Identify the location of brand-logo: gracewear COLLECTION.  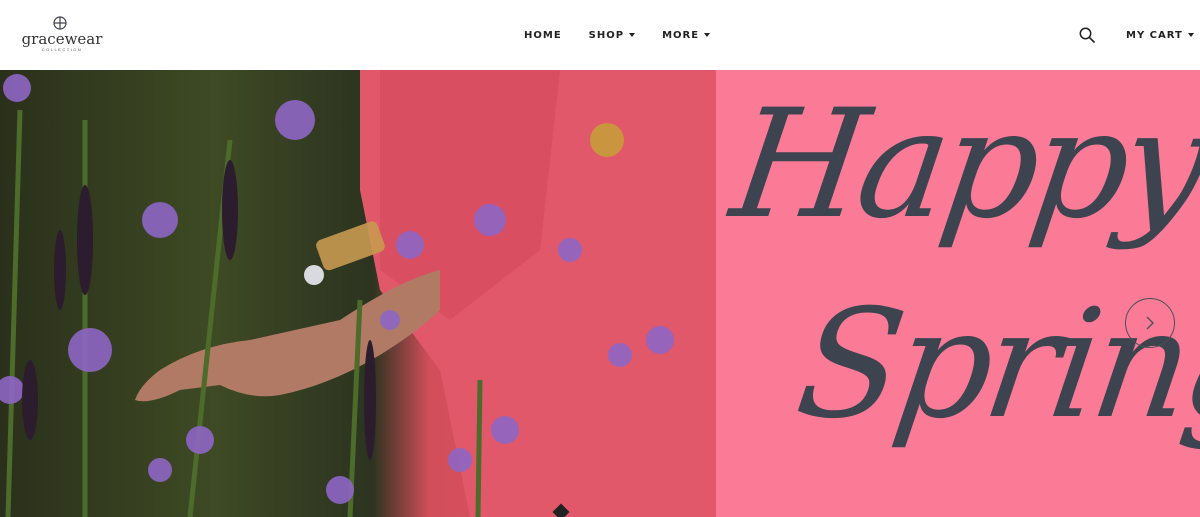
(62, 34).